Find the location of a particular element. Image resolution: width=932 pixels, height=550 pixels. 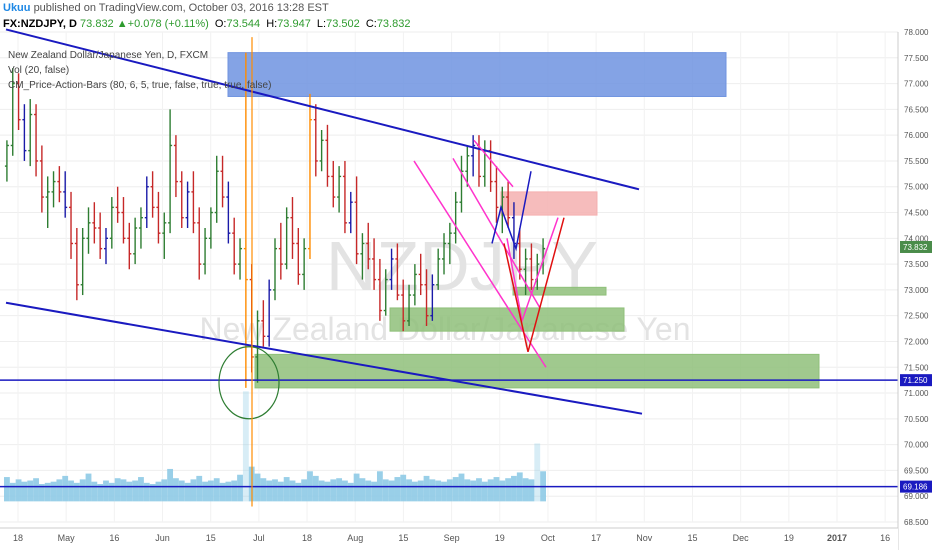

price-tick-label: 69.000 is located at coordinates (916, 496).